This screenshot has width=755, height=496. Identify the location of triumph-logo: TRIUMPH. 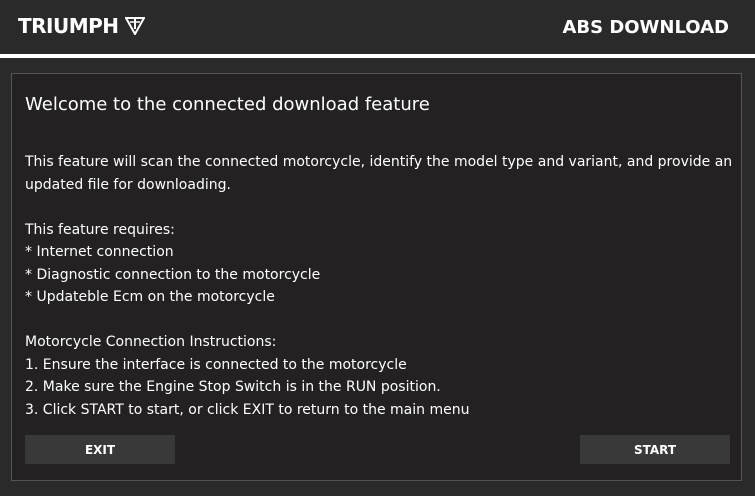
(81, 26).